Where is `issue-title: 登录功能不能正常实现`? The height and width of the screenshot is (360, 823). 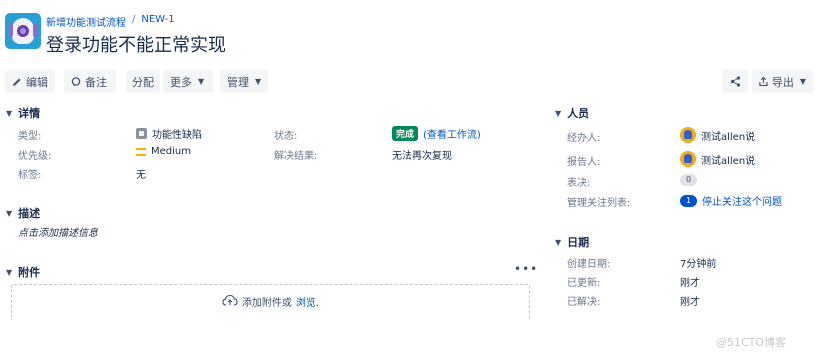 issue-title: 登录功能不能正常实现 is located at coordinates (136, 44).